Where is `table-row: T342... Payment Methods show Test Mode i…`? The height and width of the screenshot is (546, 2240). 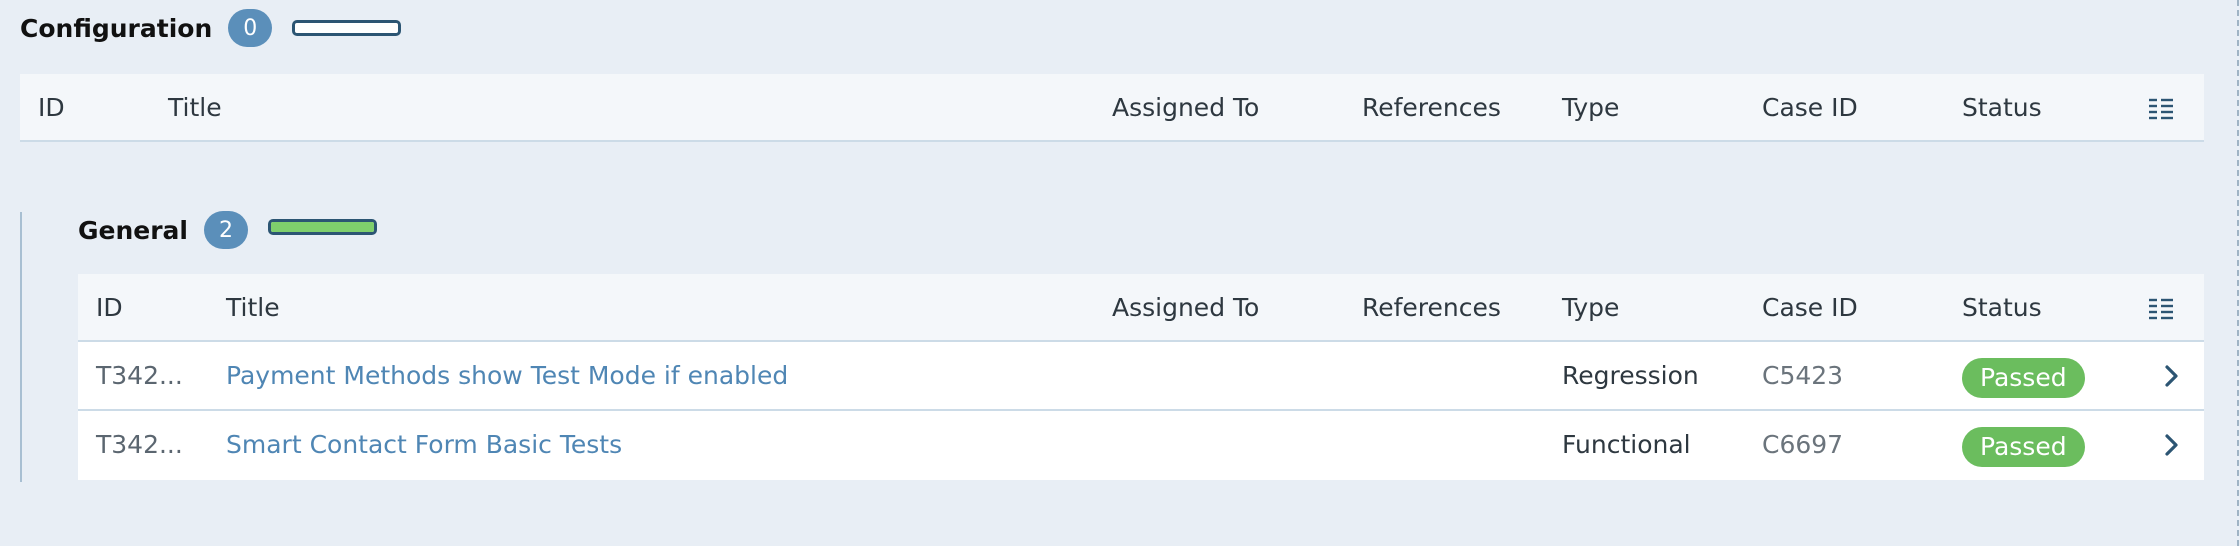
table-row: T342... Payment Methods show Test Mode i… is located at coordinates (1141, 376).